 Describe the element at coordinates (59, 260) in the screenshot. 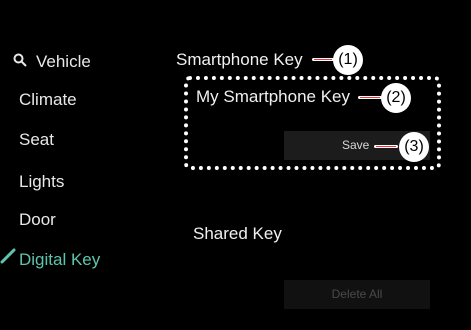

I see `sidebar-item-digital-key: Digital Key` at that location.